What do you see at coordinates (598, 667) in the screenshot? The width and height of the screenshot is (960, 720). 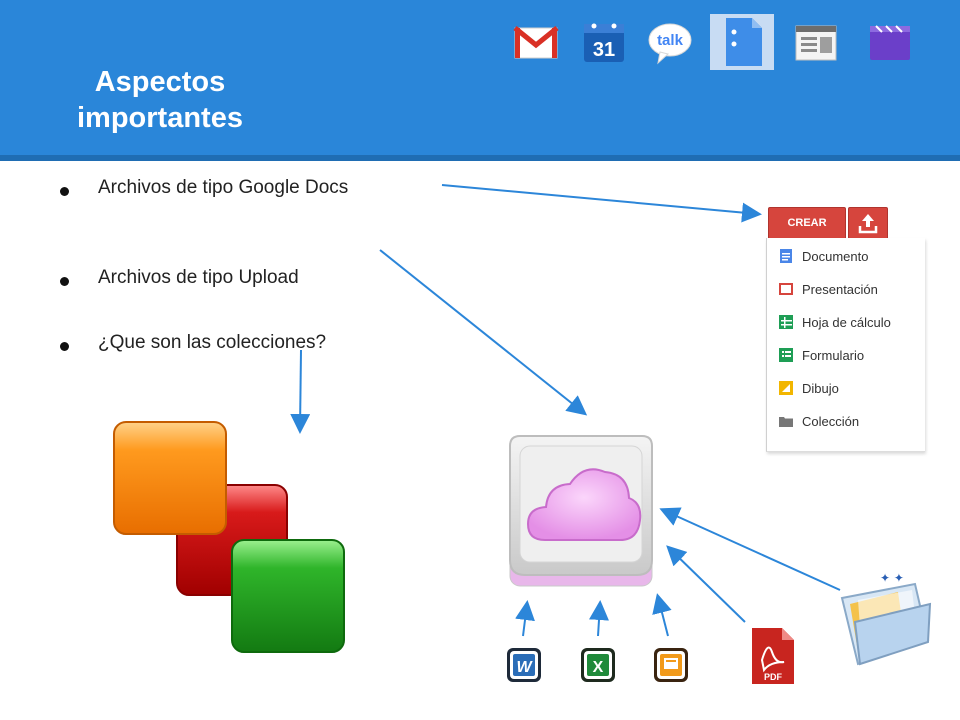 I see `excel-letter: X` at bounding box center [598, 667].